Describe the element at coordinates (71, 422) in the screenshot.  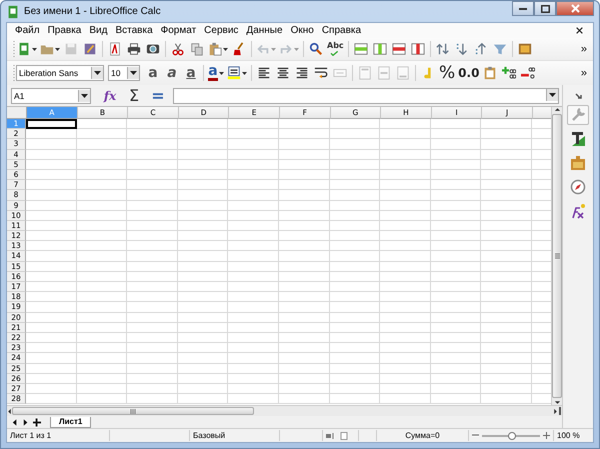
I see `sheet-tab: Лист1` at that location.